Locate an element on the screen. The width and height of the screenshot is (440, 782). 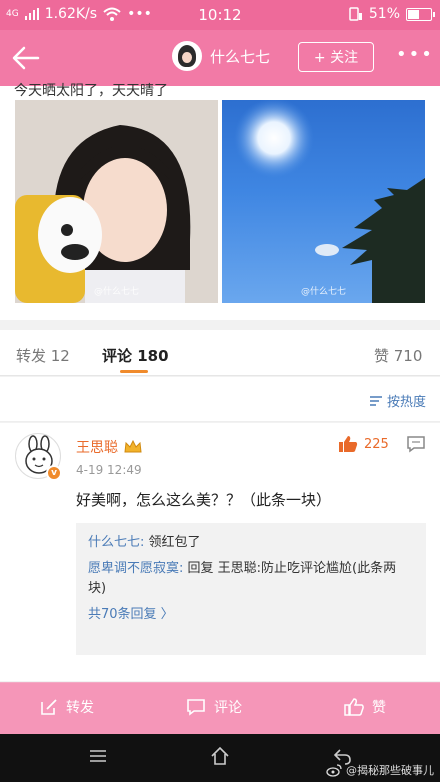
sort-button: 按热度 is located at coordinates (397, 400).